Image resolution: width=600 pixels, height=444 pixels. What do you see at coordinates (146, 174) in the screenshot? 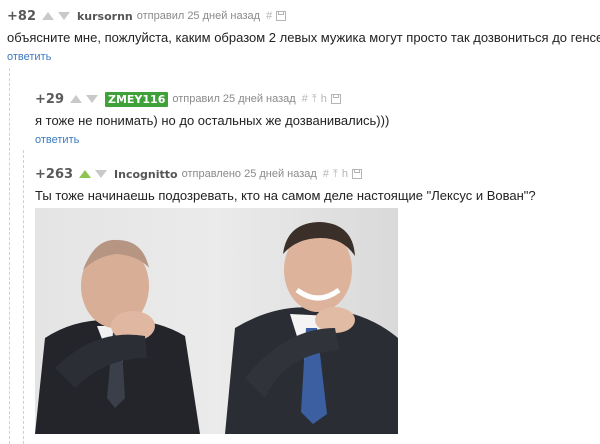
I see `comment-author: Incognitto` at bounding box center [146, 174].